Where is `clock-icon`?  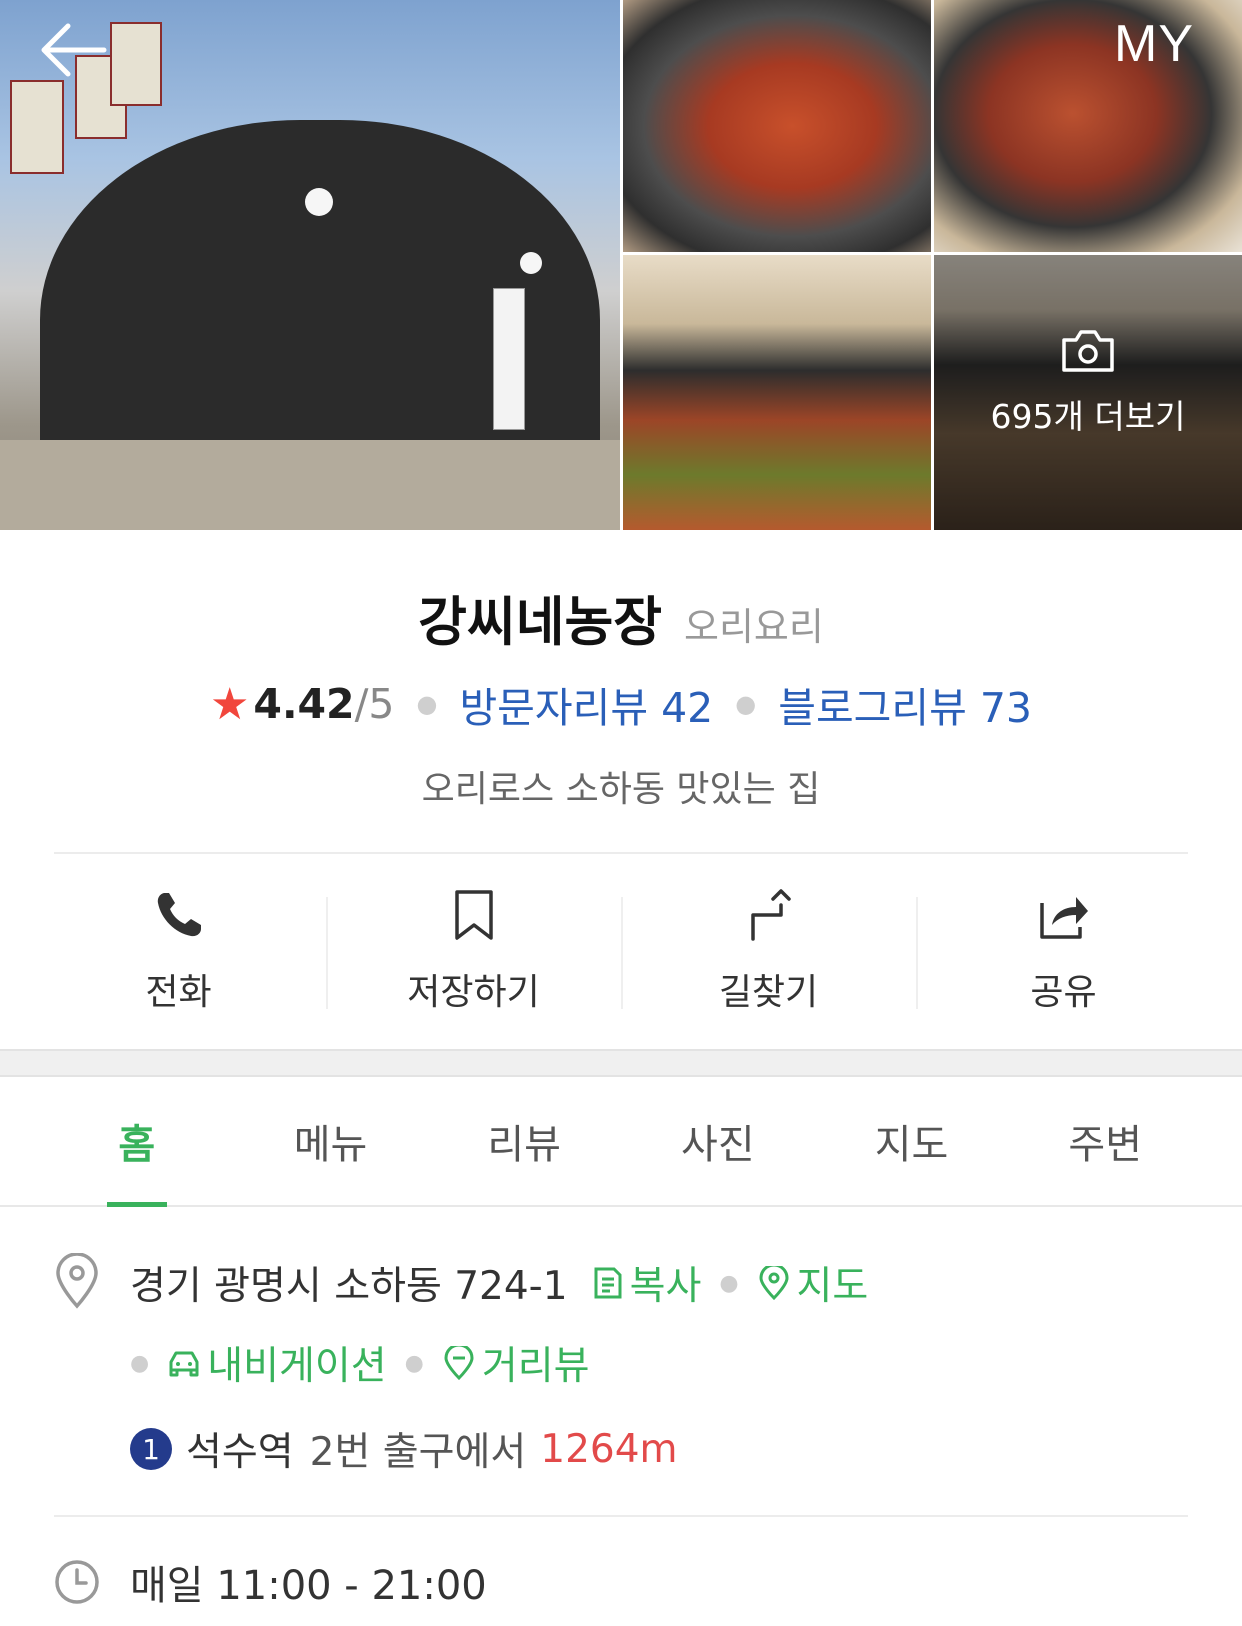 clock-icon is located at coordinates (77, 1582).